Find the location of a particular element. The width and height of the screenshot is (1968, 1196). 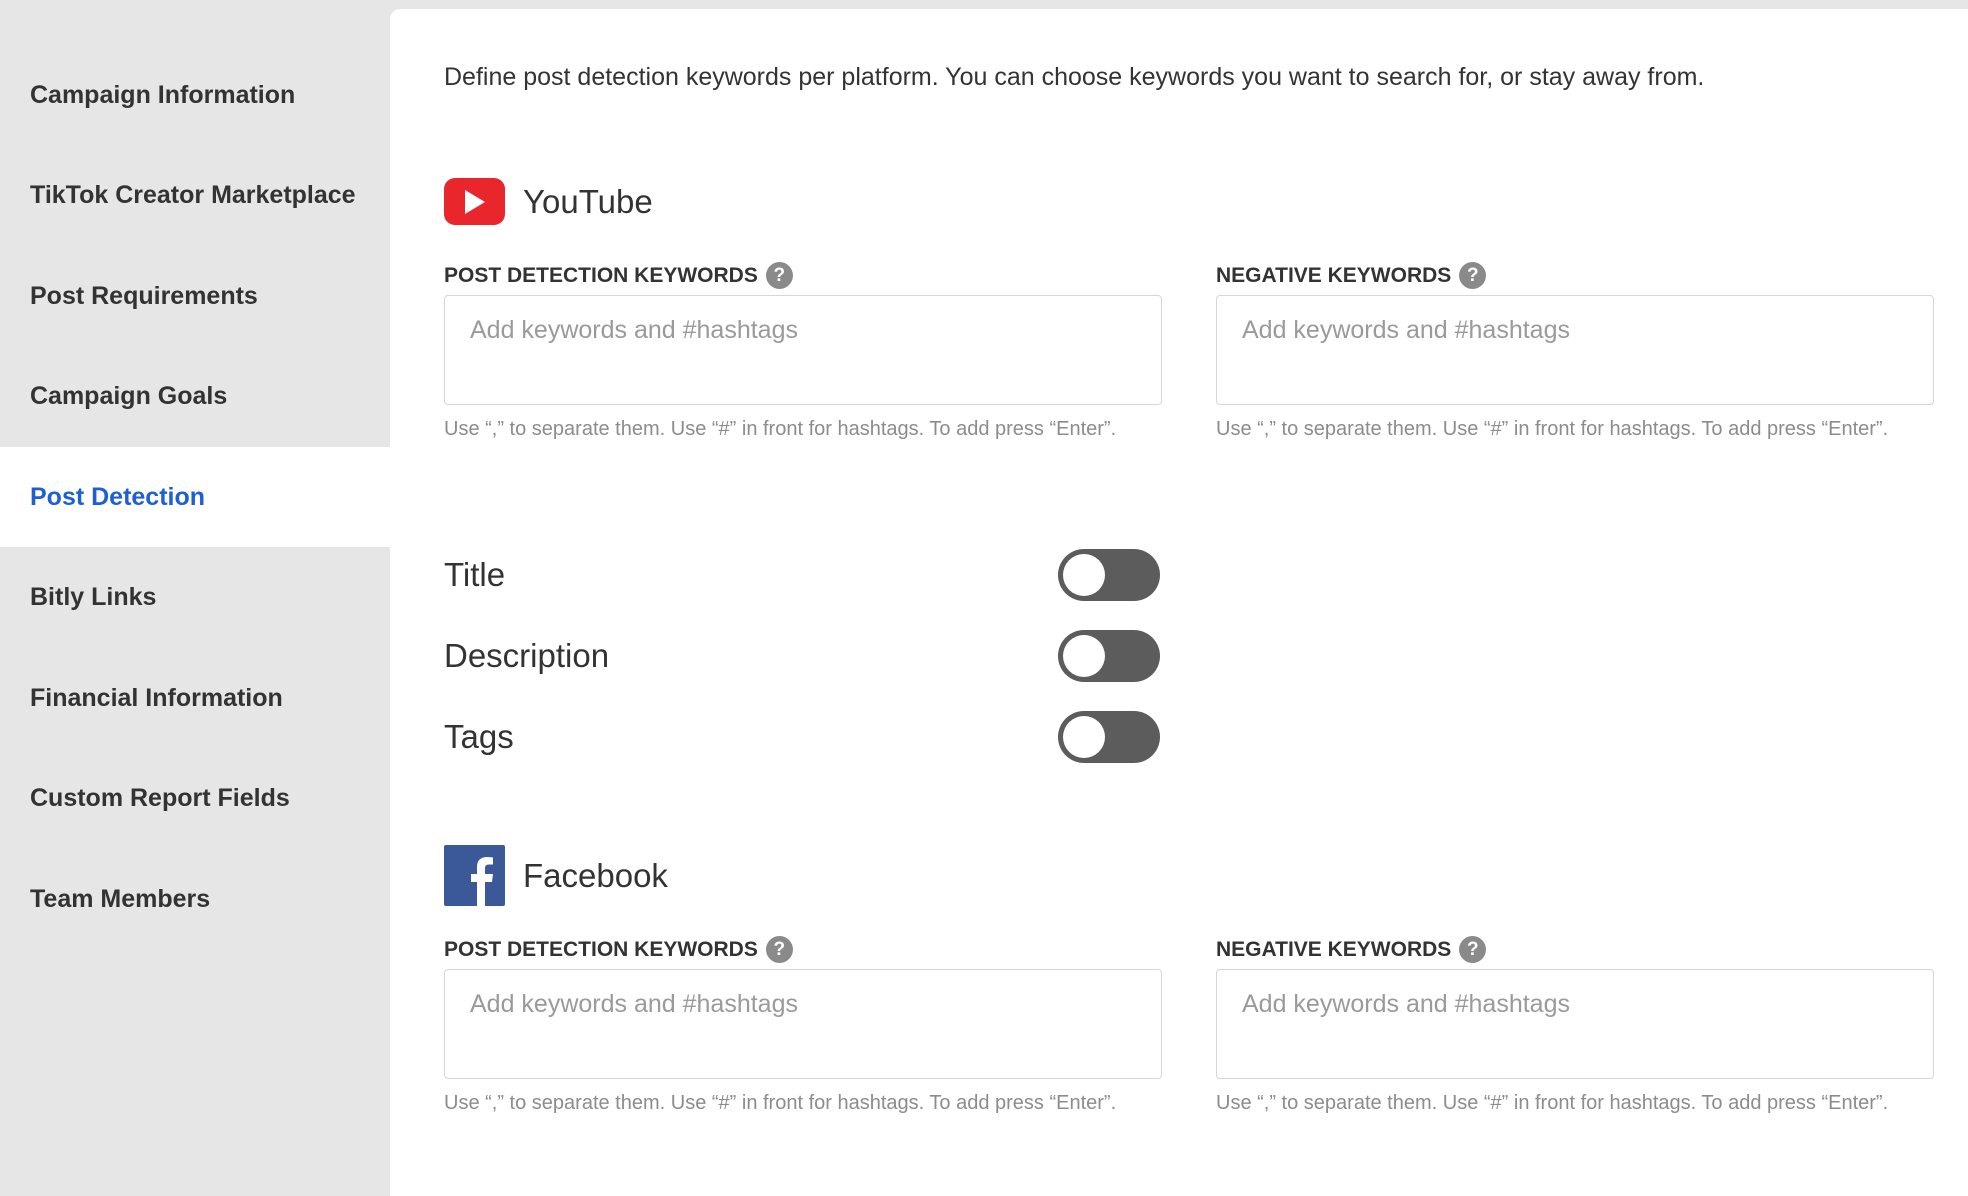

sidebar-item-team-members: Team Members is located at coordinates (195, 899).